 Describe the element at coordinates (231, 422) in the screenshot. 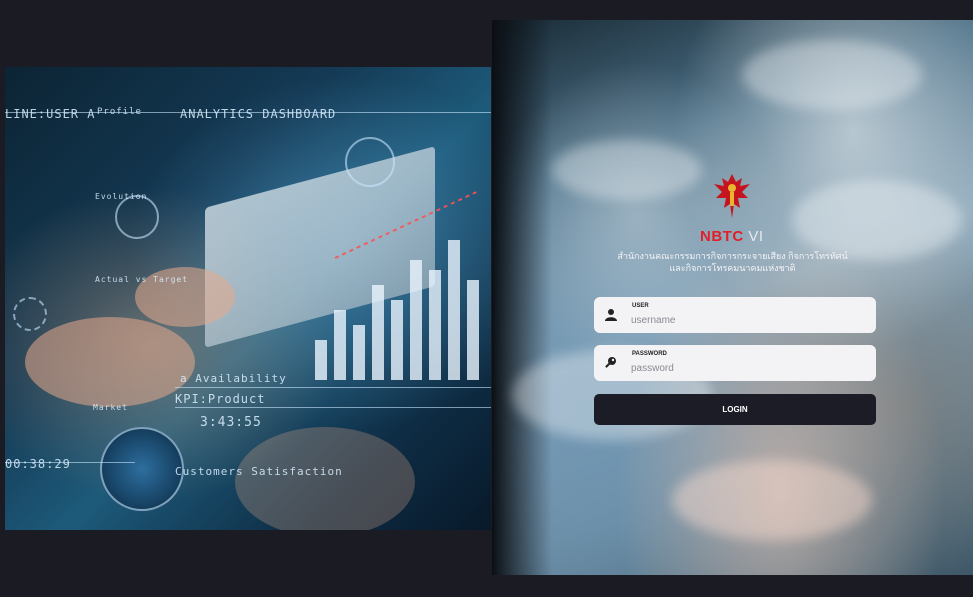

I see `hud-label: 3:43:55` at that location.